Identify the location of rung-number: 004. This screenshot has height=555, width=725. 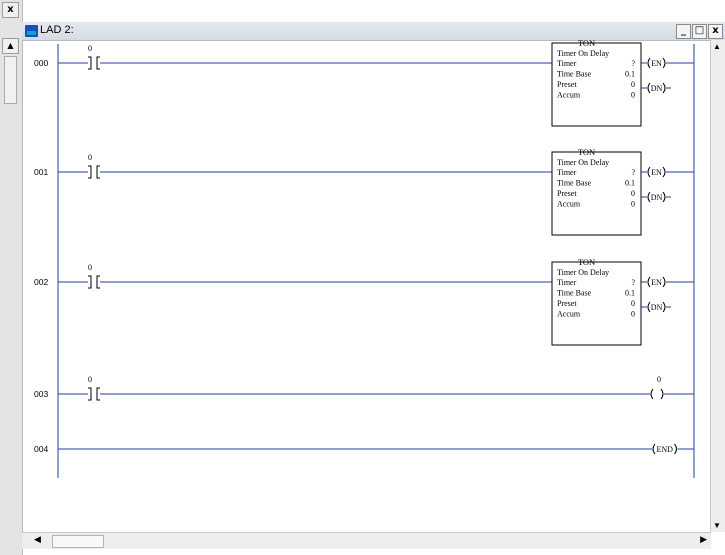
(41, 449).